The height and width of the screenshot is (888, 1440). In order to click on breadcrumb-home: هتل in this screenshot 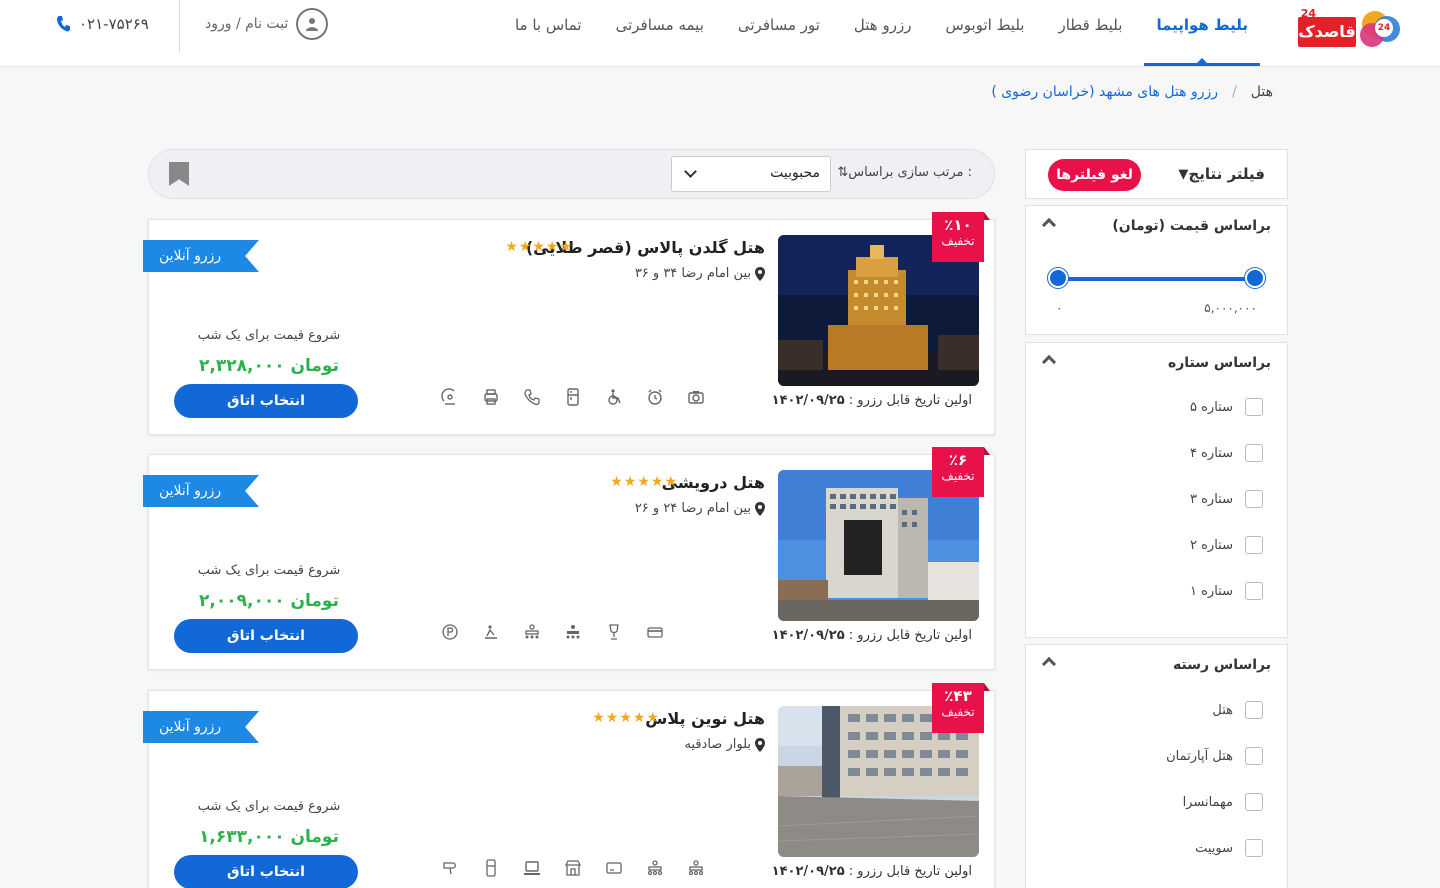, I will do `click(1262, 92)`.